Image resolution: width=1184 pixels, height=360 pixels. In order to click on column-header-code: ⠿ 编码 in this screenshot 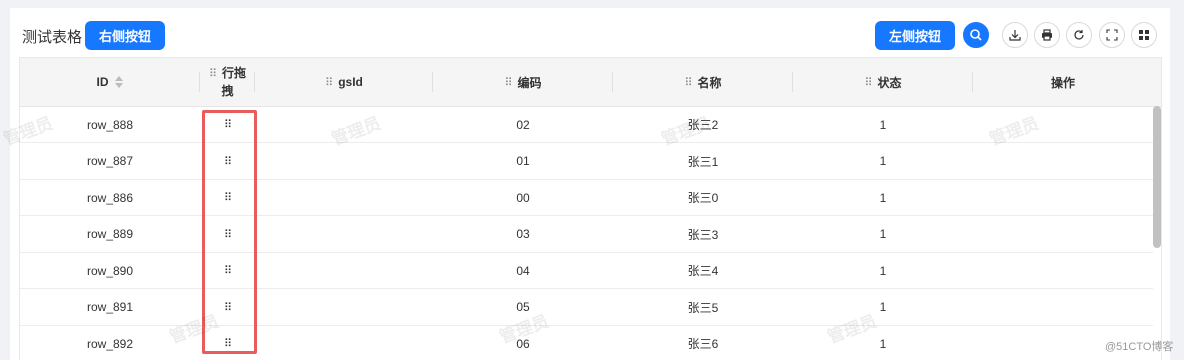, I will do `click(523, 82)`.